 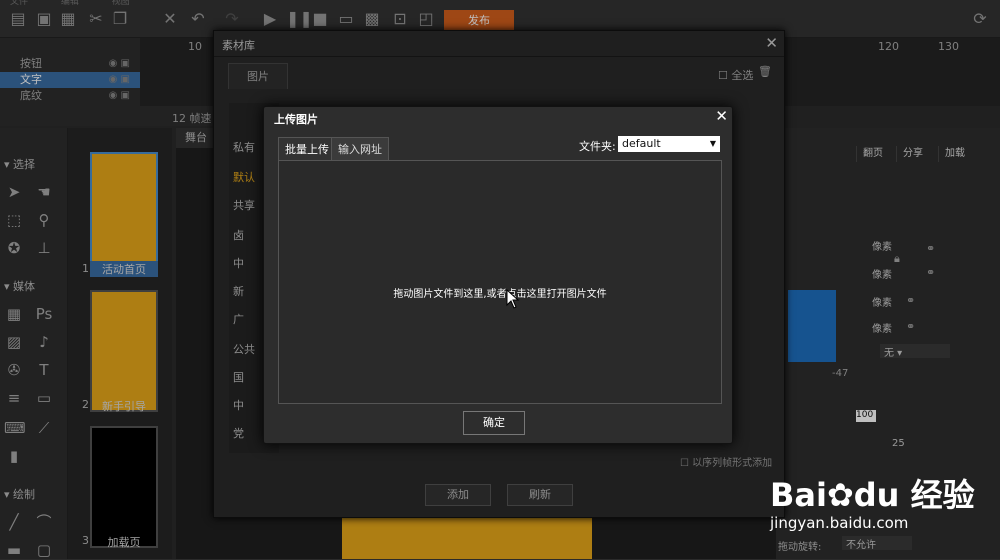 I want to click on baidu-logo: Bai✿du 经验, so click(x=872, y=495).